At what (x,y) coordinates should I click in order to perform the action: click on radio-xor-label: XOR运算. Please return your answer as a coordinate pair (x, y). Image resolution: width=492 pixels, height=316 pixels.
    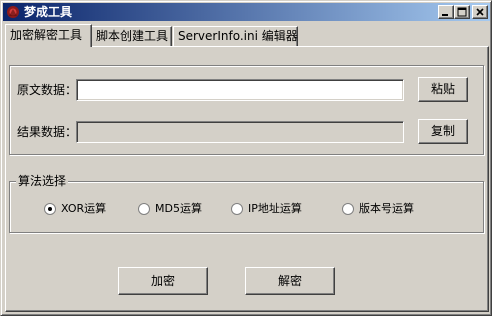
    Looking at the image, I should click on (84, 208).